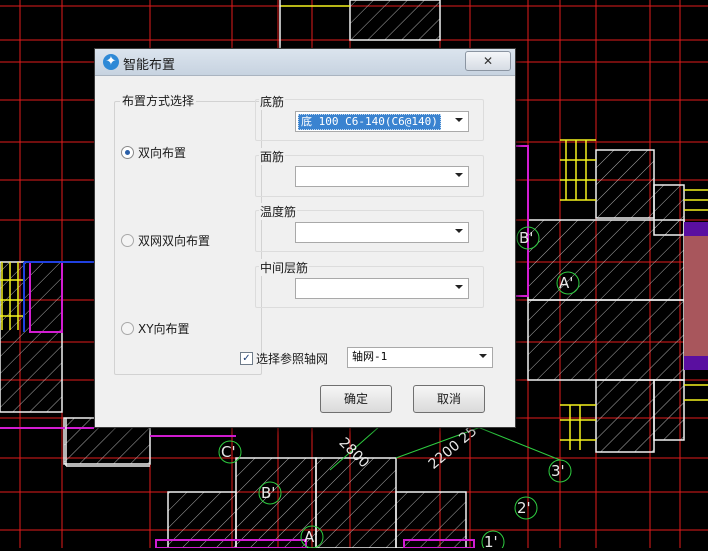 The height and width of the screenshot is (551, 708). I want to click on radio-xy-label: XY向布置, so click(164, 329).